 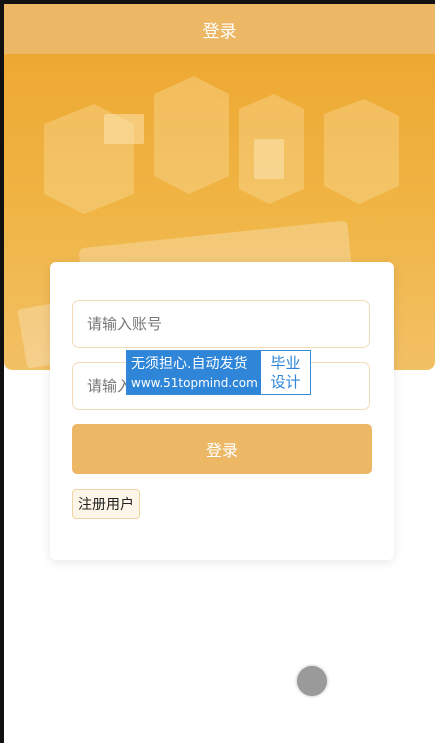 What do you see at coordinates (194, 382) in the screenshot?
I see `watermark-url: www.51topmind.com` at bounding box center [194, 382].